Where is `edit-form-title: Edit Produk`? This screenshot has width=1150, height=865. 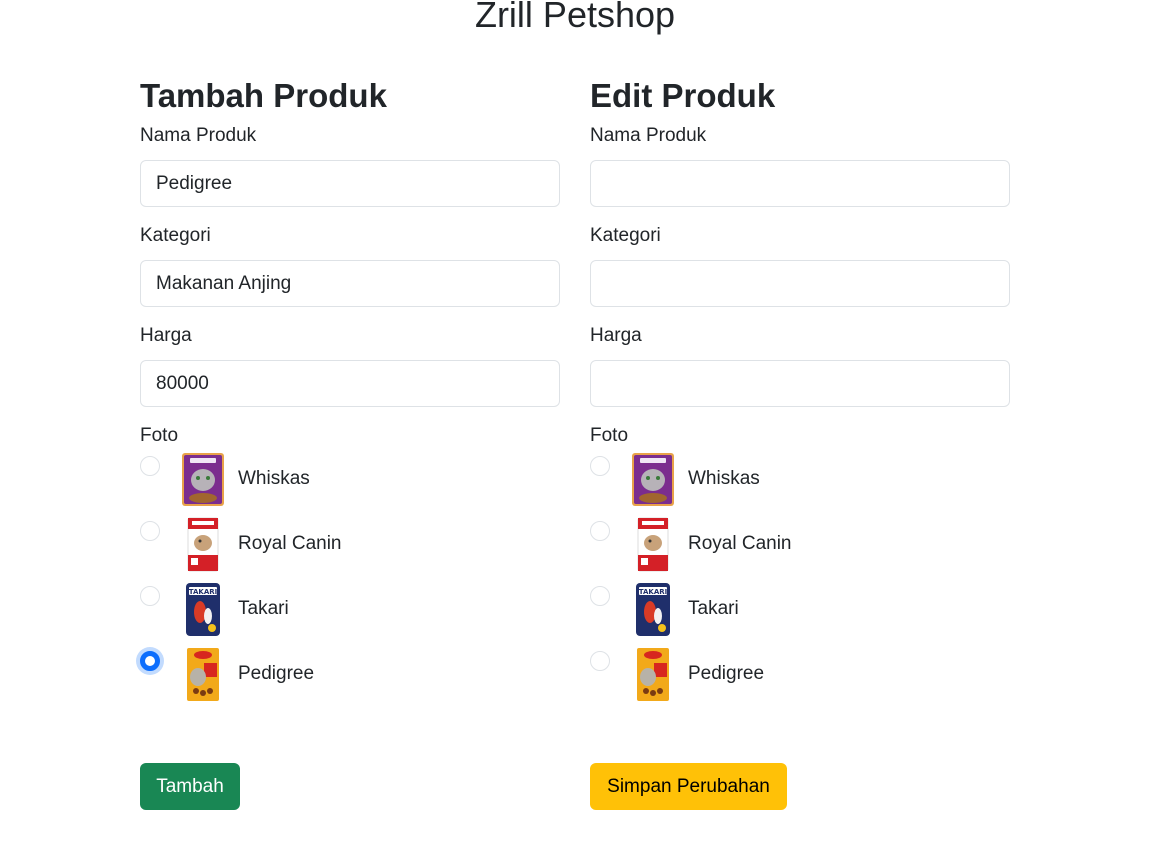 edit-form-title: Edit Produk is located at coordinates (683, 95).